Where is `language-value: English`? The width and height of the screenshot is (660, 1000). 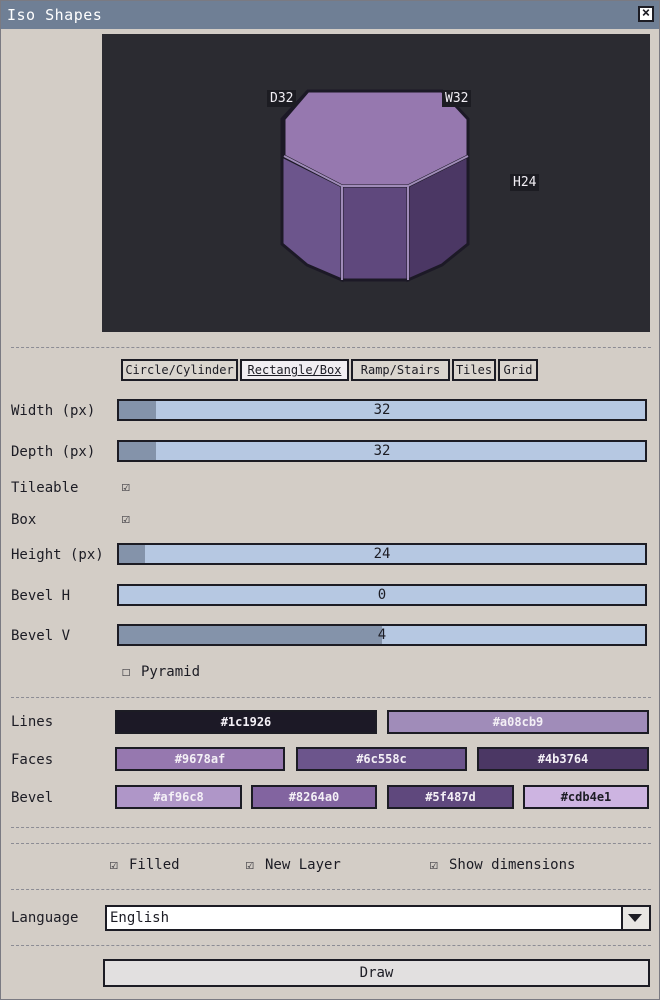
language-value: English is located at coordinates (140, 918).